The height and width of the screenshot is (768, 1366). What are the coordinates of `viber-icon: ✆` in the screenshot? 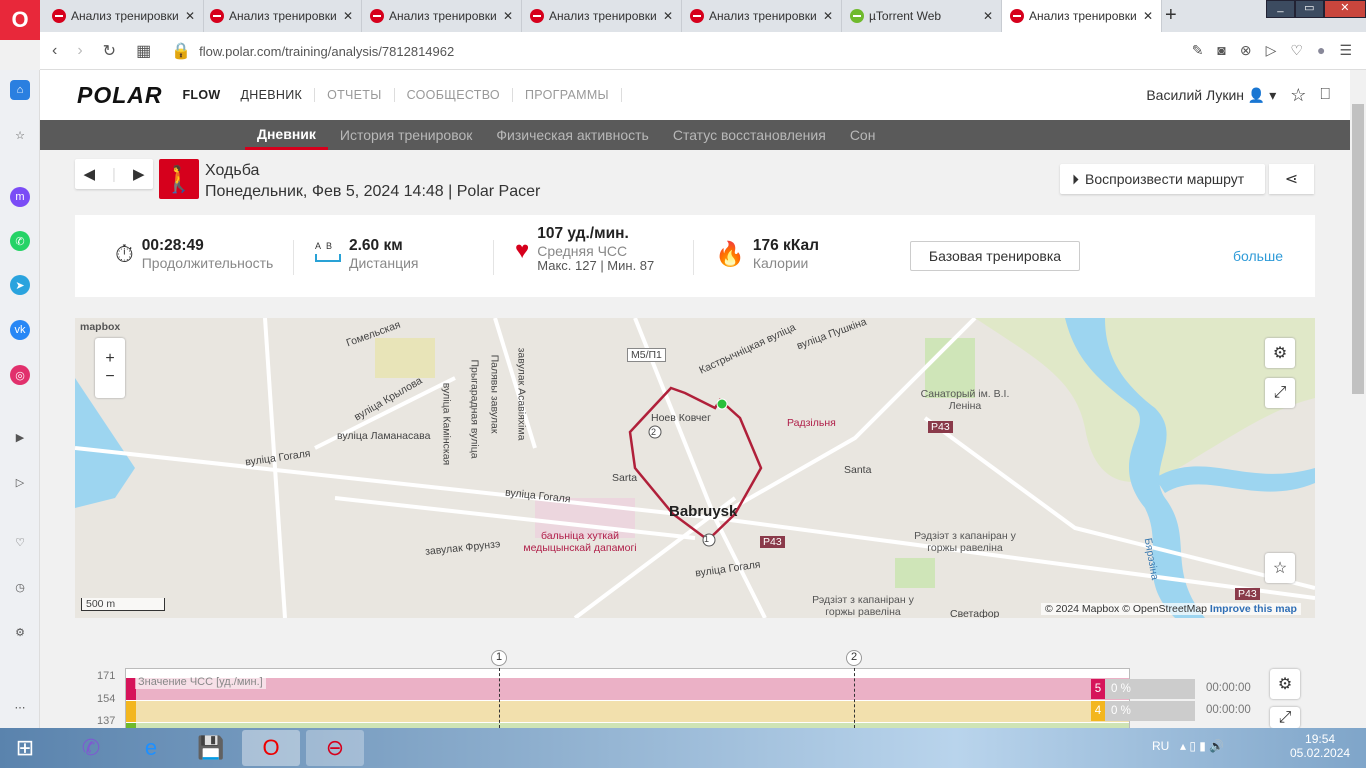 It's located at (91, 748).